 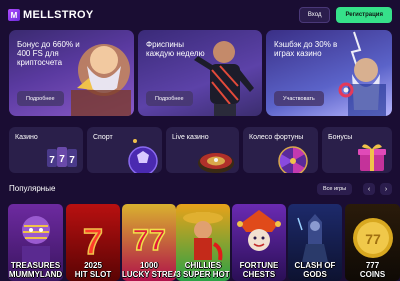 I want to click on game-title: COINS, so click(x=372, y=274).